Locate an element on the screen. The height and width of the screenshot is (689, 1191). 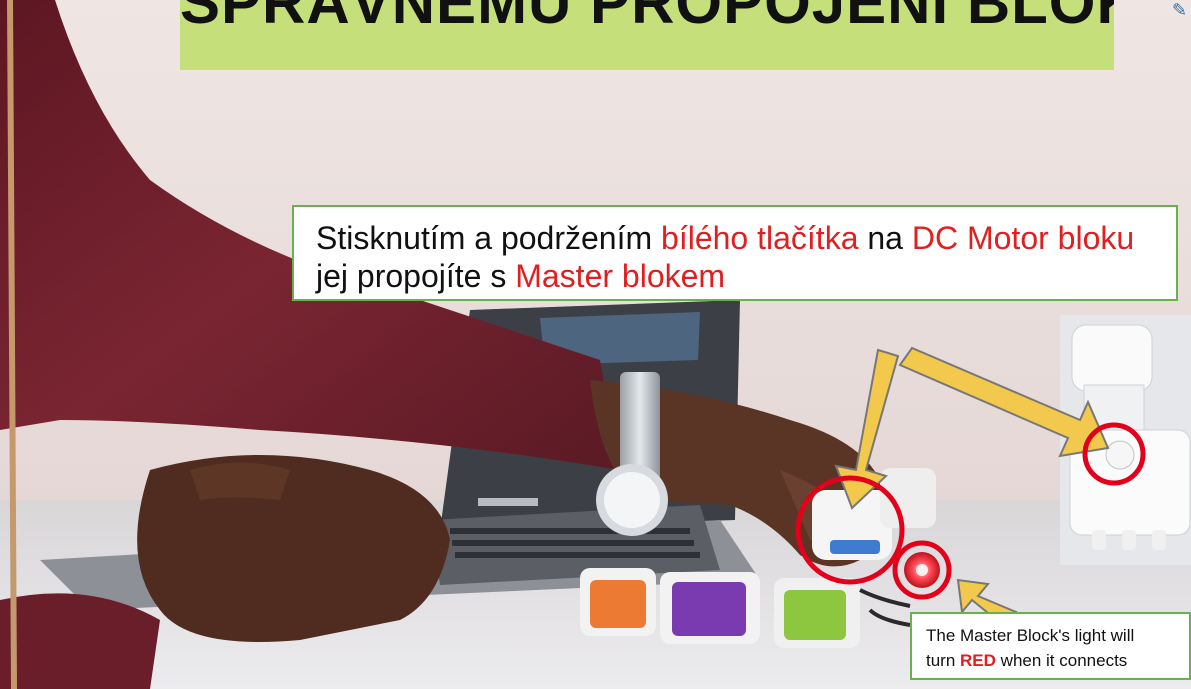
left-hand is located at coordinates (293, 548).